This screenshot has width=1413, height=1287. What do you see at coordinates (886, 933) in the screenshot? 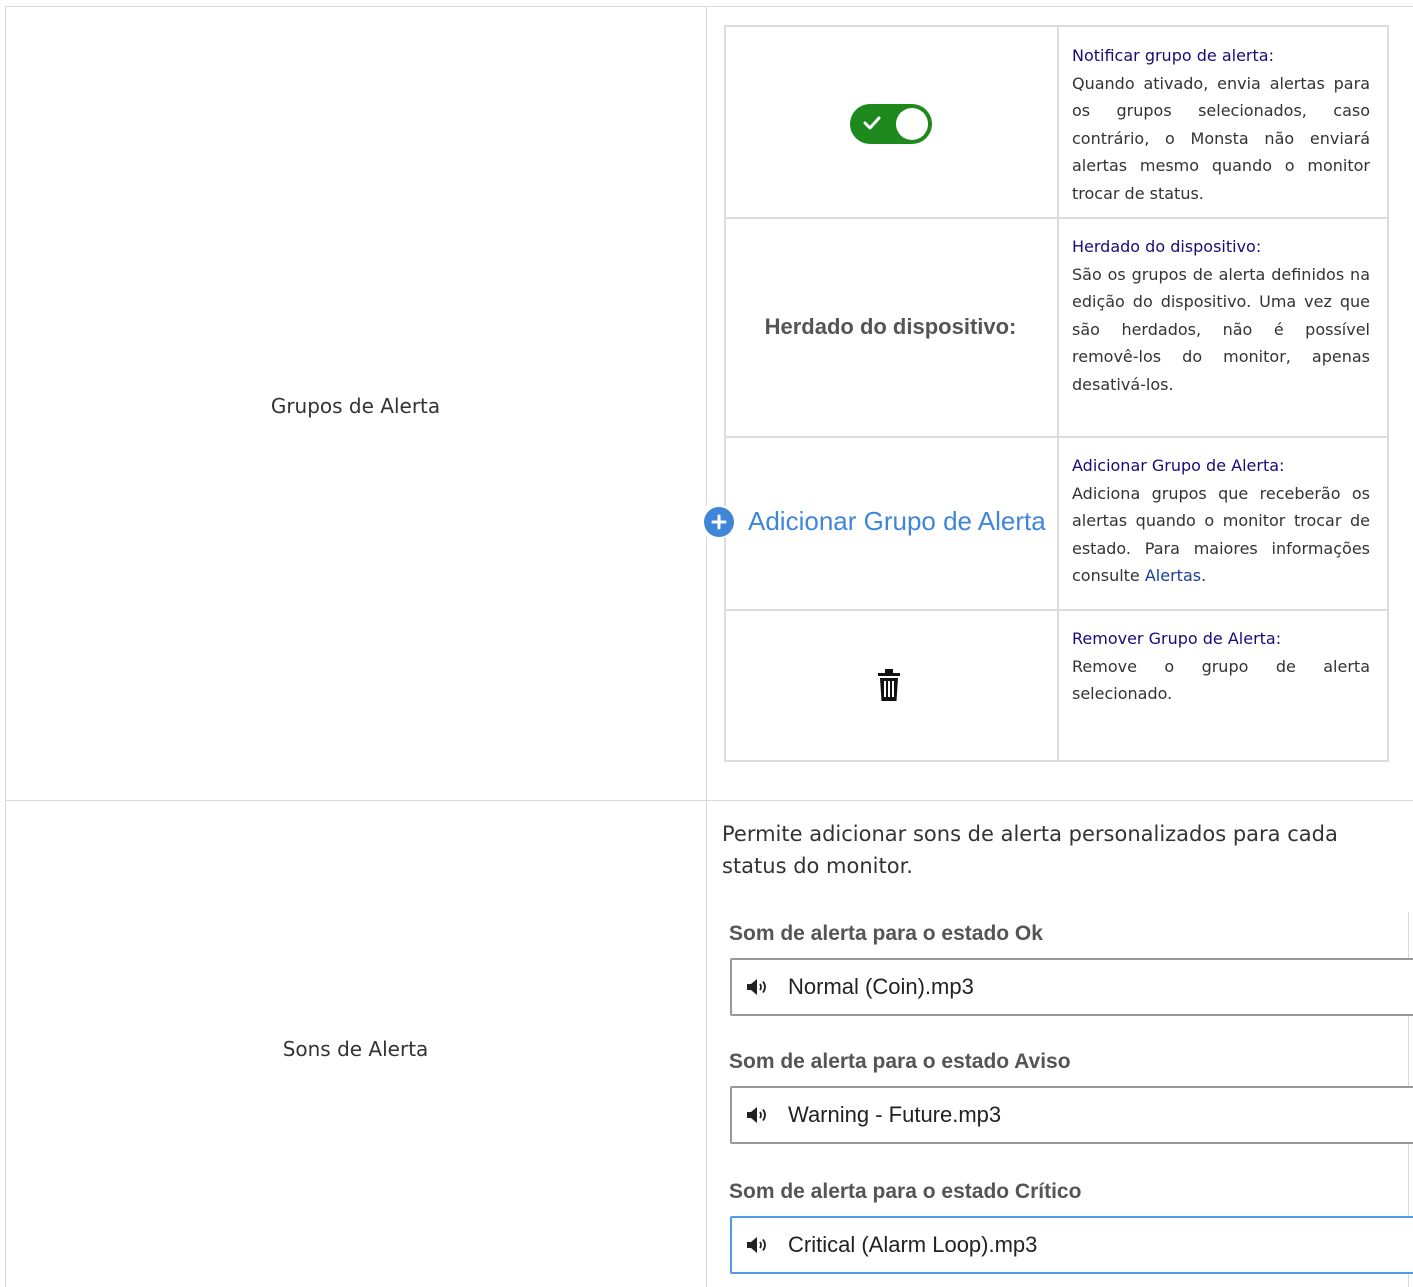
I see `sound-label-ok: Som de alerta para o estado Ok` at bounding box center [886, 933].